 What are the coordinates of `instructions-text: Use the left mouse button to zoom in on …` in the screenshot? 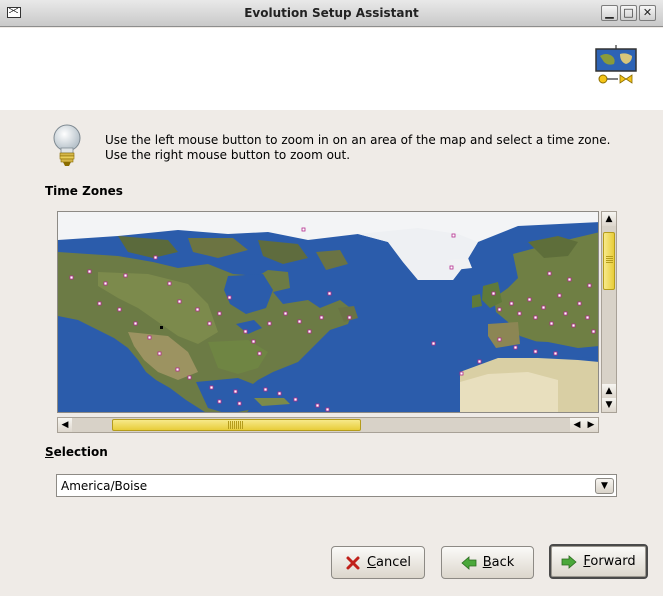 It's located at (357, 148).